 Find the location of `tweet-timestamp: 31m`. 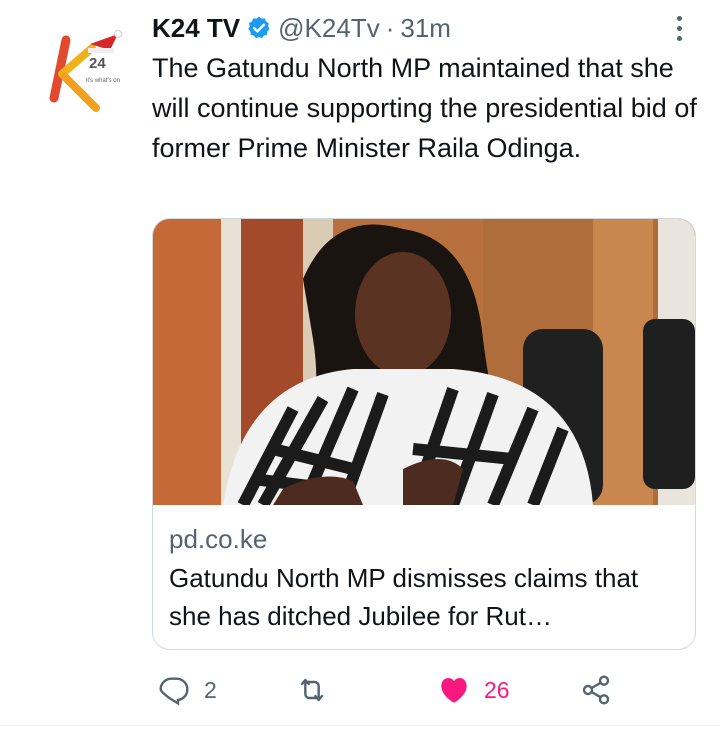

tweet-timestamp: 31m is located at coordinates (425, 28).